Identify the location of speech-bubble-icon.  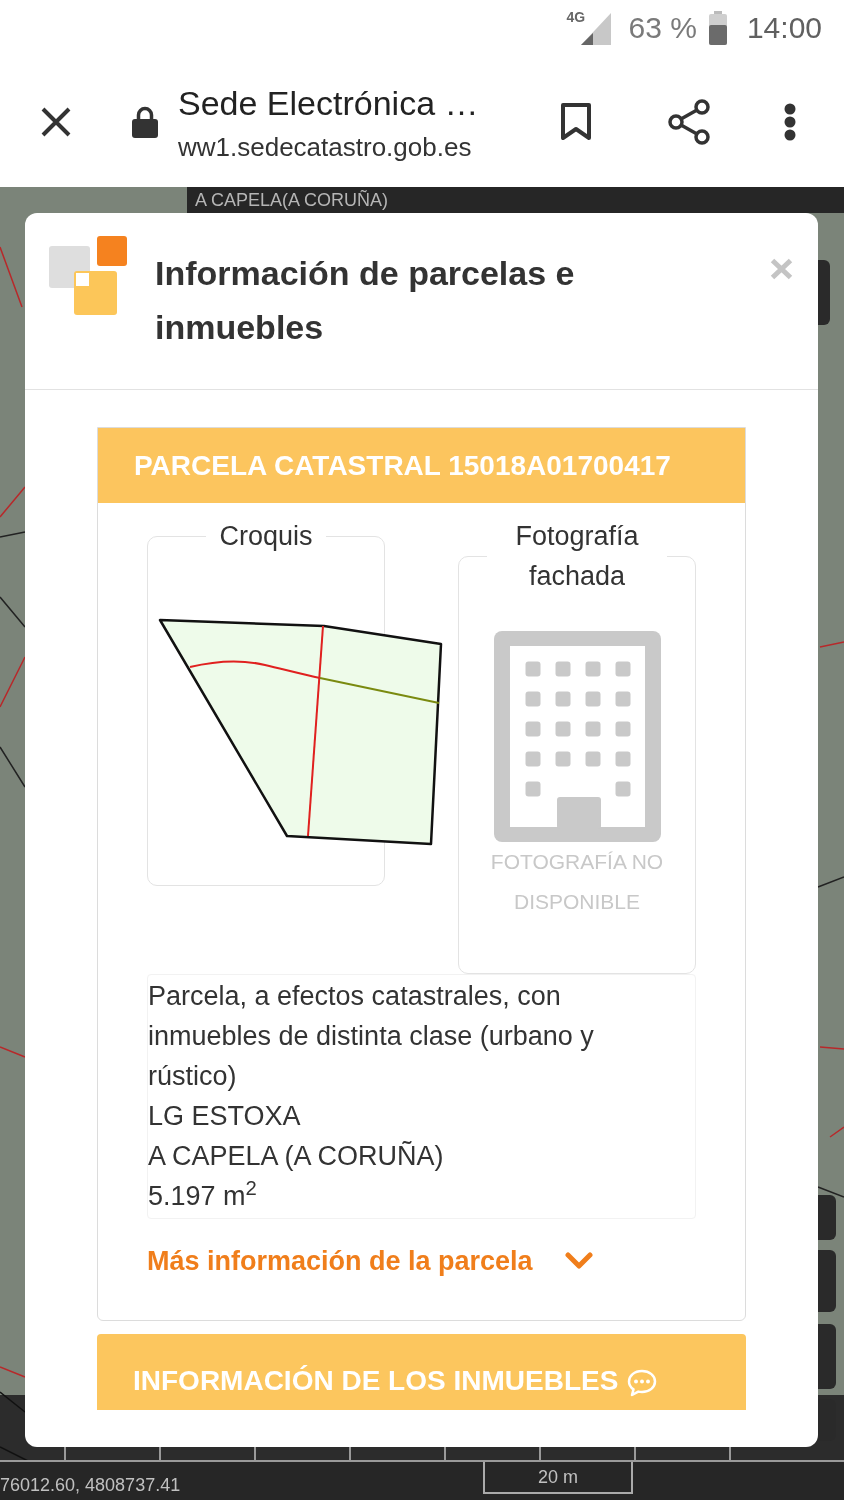
(642, 1383).